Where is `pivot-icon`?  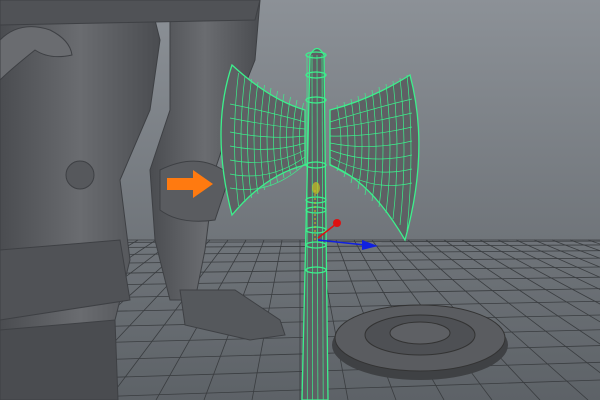
pivot-icon is located at coordinates (316, 188).